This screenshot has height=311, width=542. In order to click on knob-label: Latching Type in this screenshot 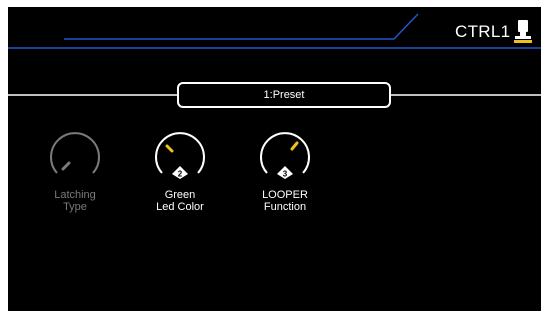, I will do `click(75, 201)`.